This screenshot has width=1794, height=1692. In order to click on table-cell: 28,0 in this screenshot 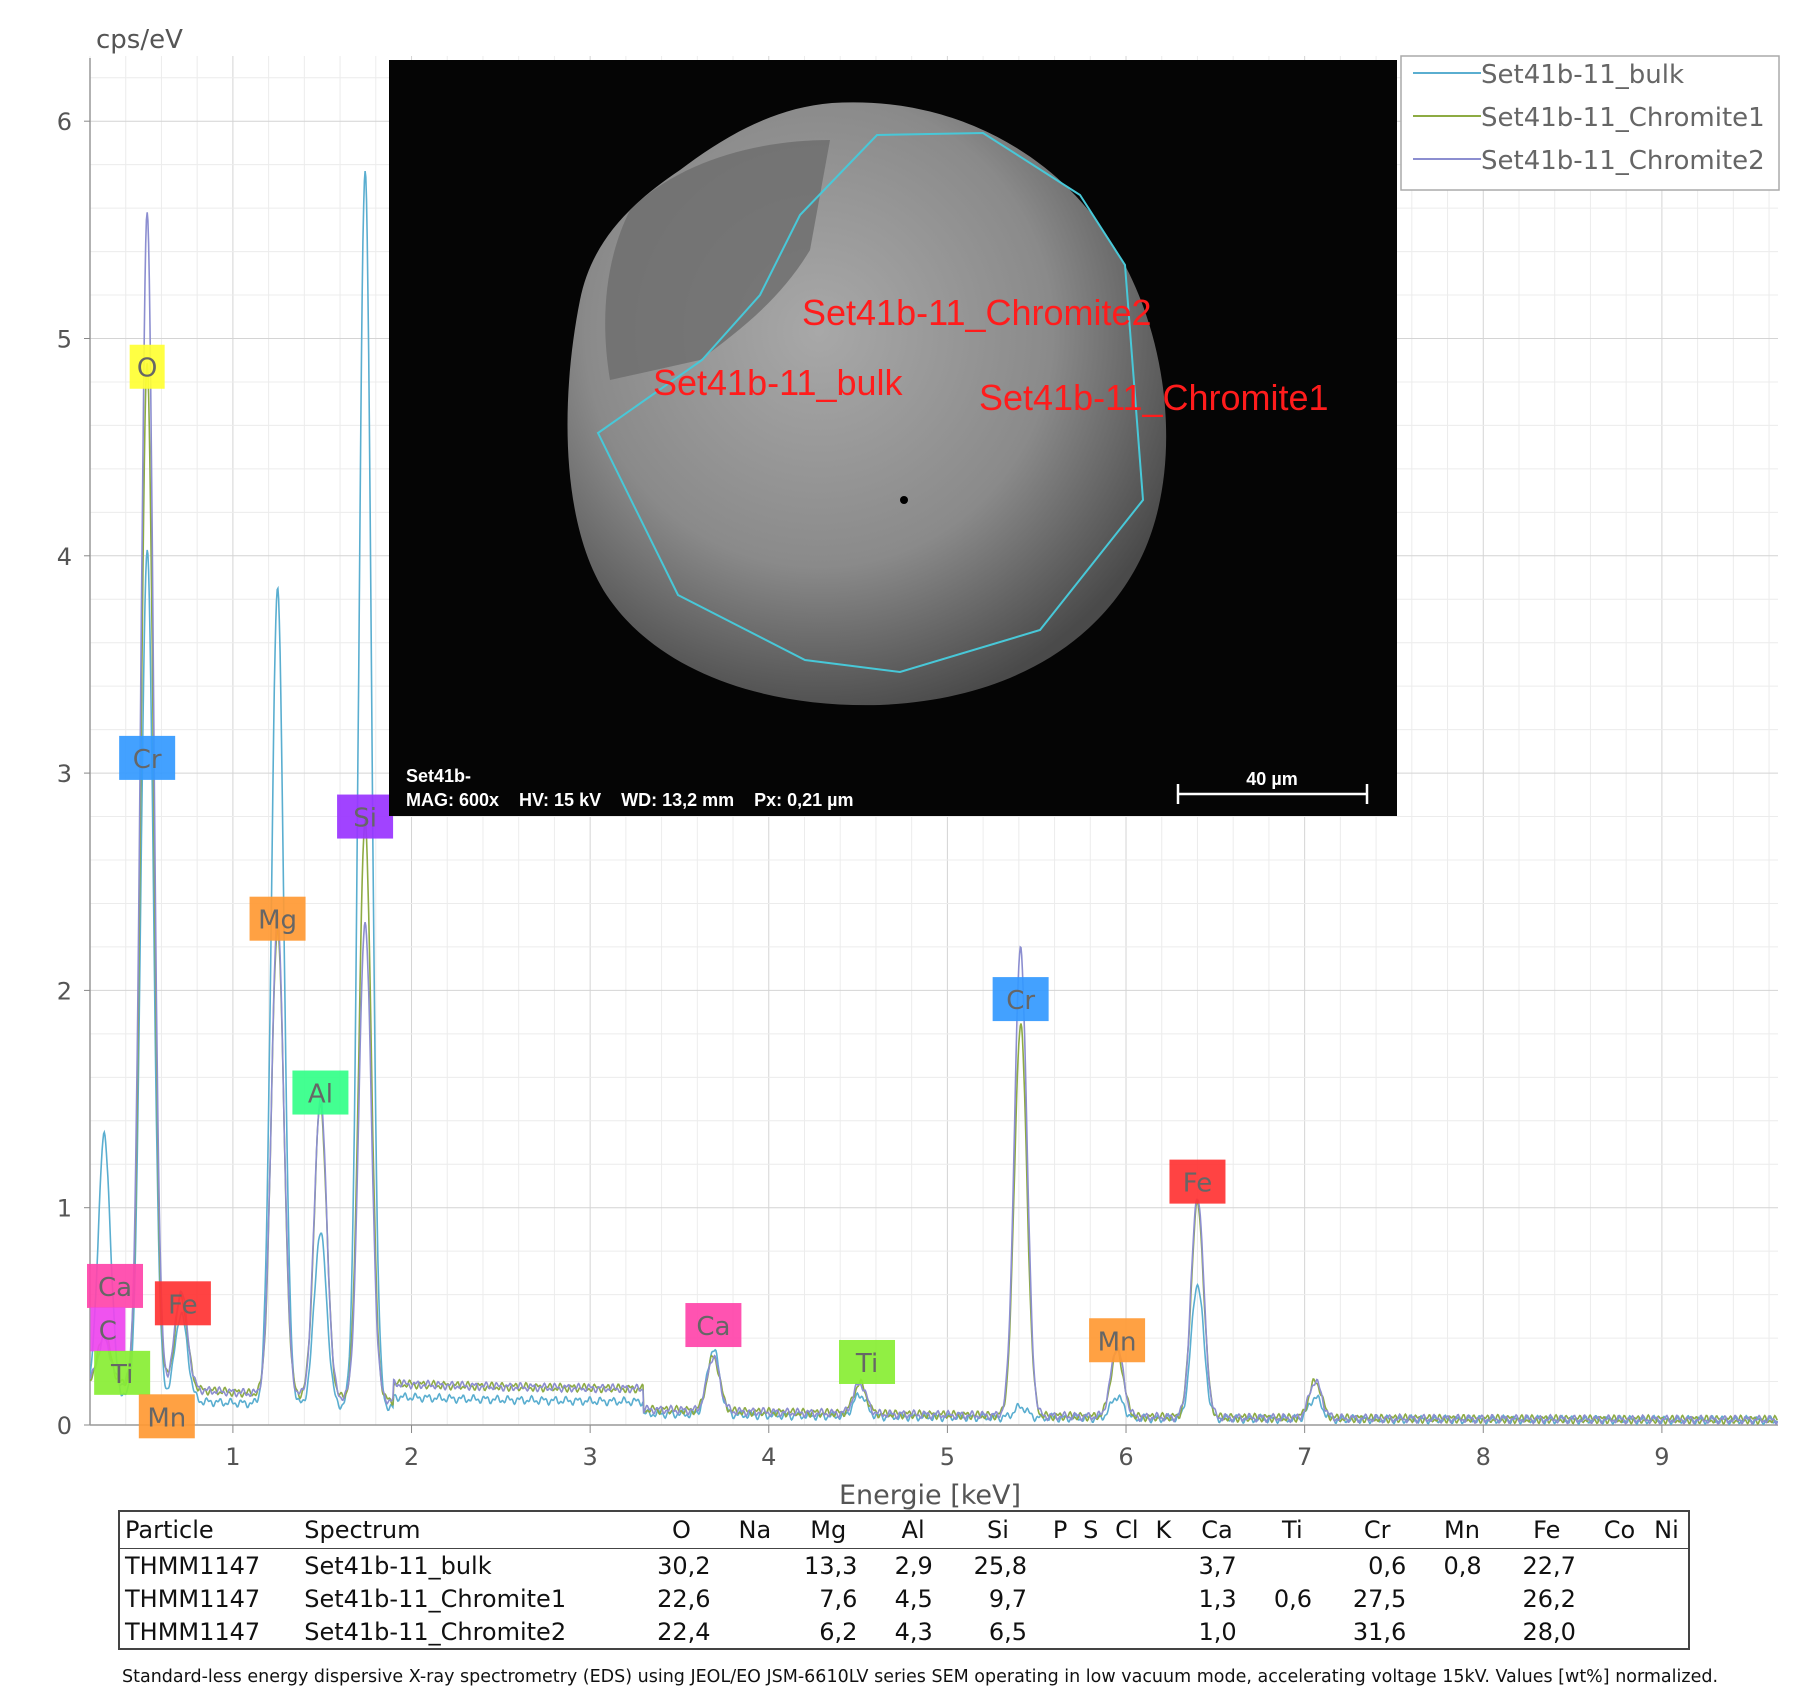, I will do `click(1549, 1631)`.